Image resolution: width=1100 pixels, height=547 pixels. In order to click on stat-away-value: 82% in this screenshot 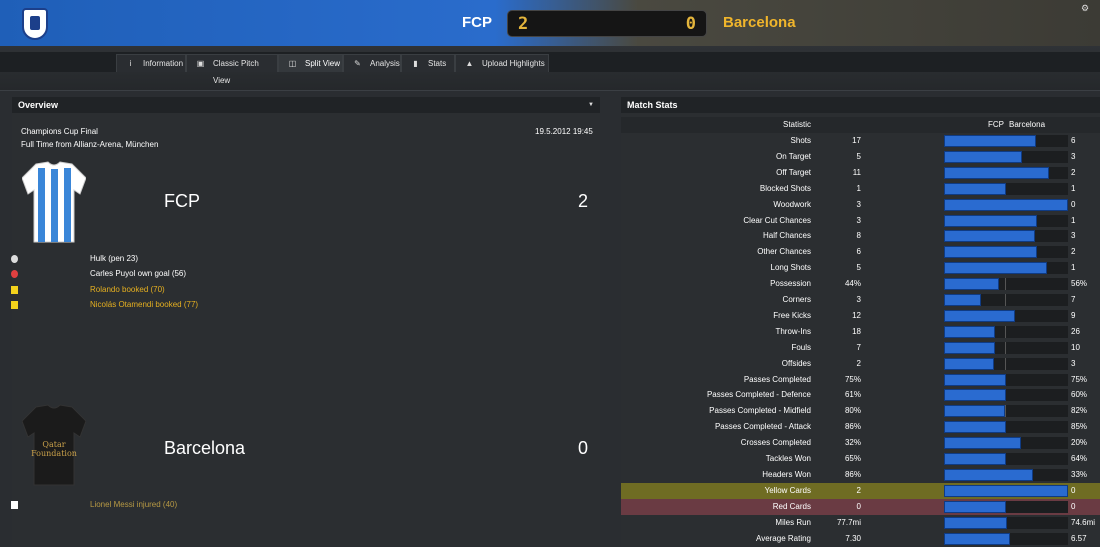, I will do `click(1079, 411)`.